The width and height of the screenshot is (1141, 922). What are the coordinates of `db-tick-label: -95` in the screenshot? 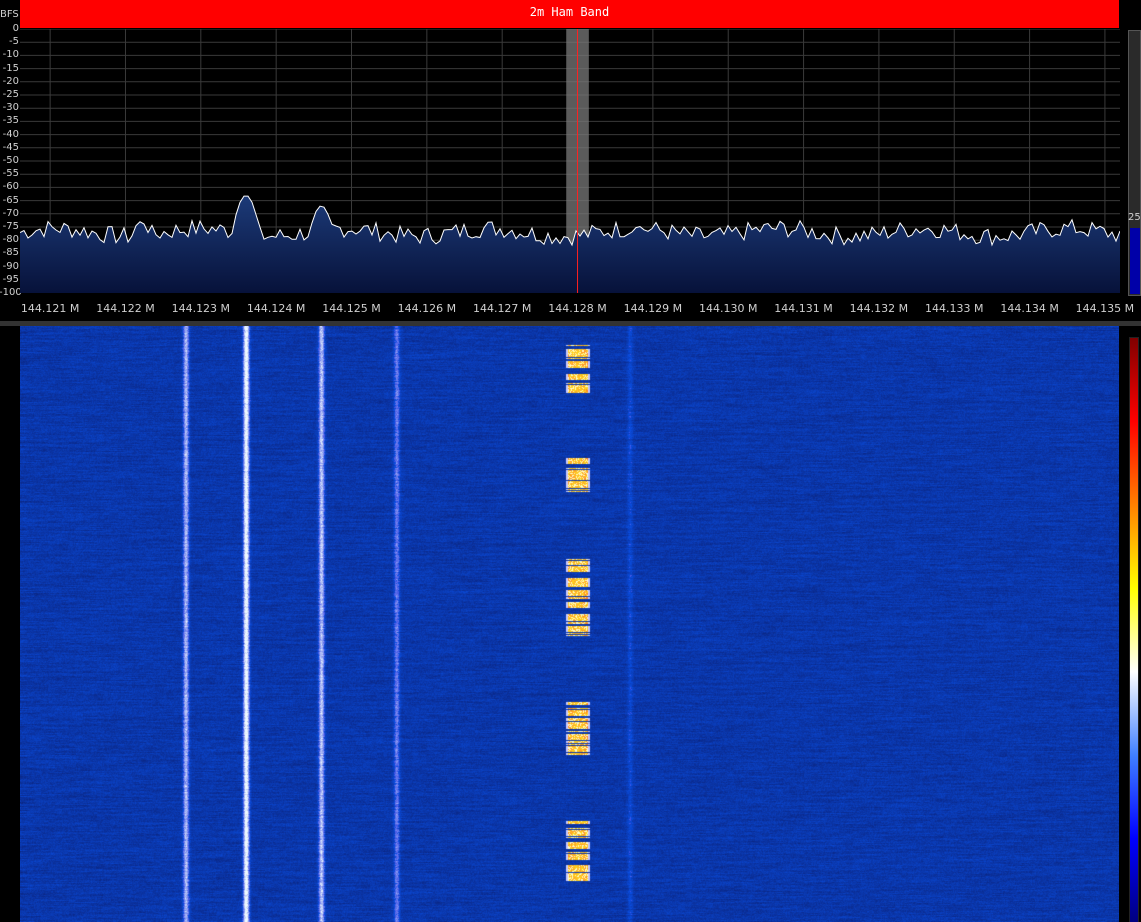 It's located at (10, 279).